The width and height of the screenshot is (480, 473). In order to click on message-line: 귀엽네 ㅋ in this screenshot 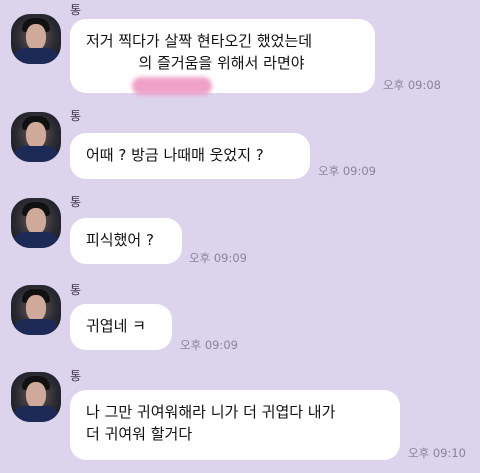, I will do `click(116, 326)`.